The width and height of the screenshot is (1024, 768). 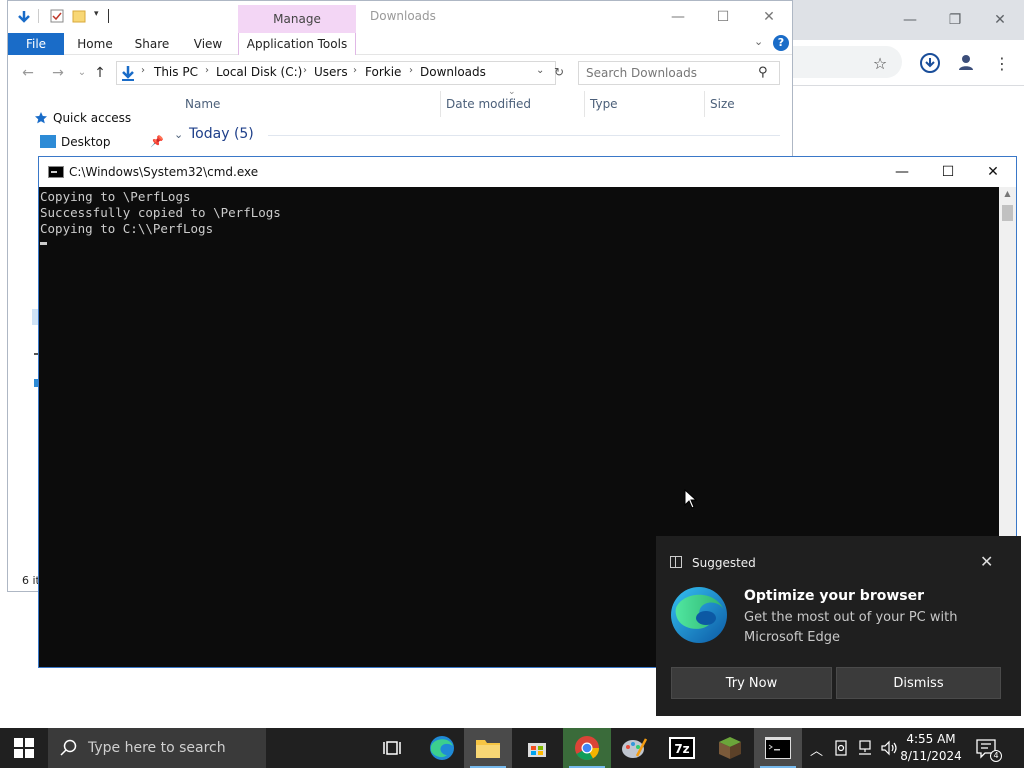 What do you see at coordinates (996, 756) in the screenshot?
I see `notification-count-badge: 4` at bounding box center [996, 756].